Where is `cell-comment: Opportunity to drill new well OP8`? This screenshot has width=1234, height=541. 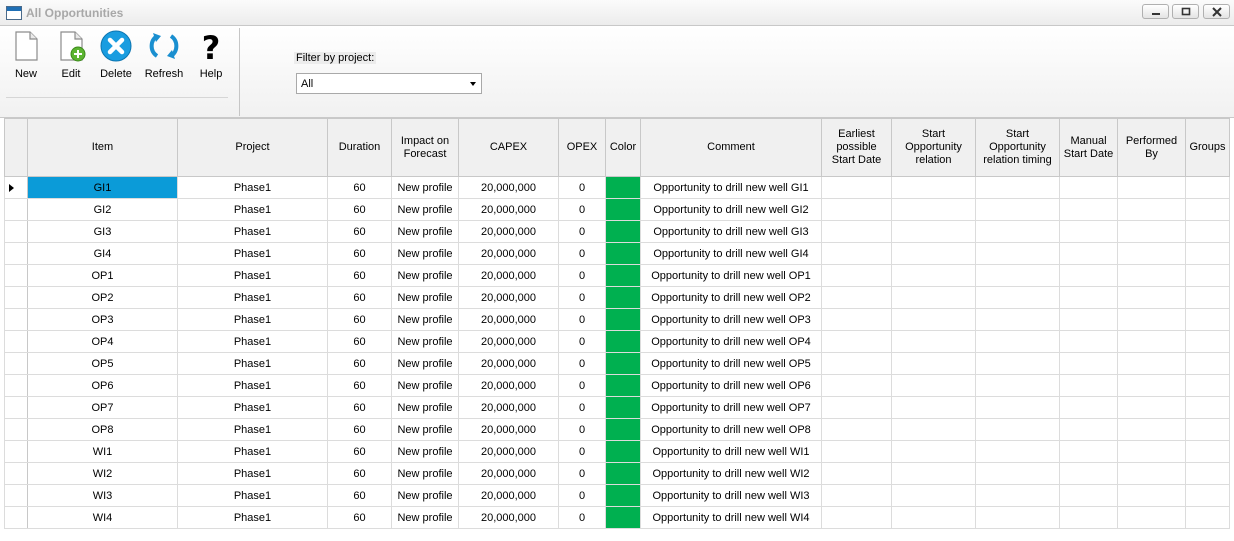 cell-comment: Opportunity to drill new well OP8 is located at coordinates (731, 429).